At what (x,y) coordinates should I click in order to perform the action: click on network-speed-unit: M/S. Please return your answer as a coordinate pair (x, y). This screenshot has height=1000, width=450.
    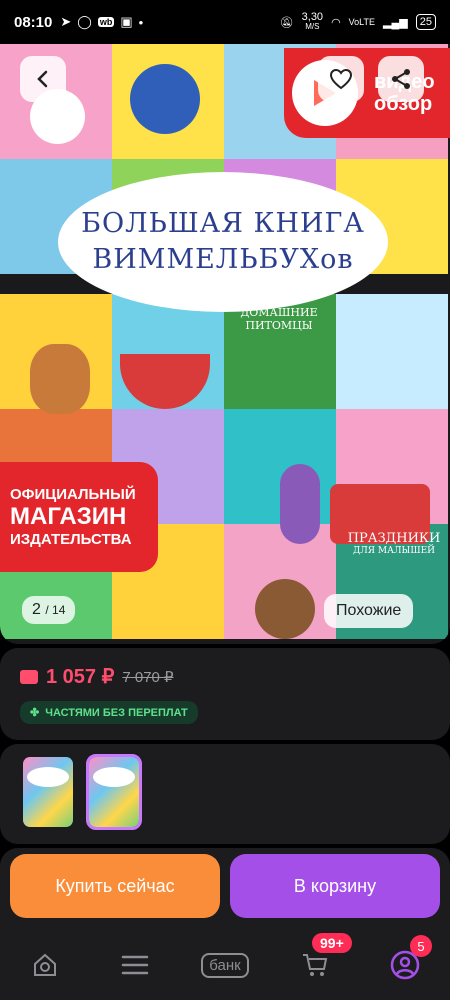
    Looking at the image, I should click on (312, 26).